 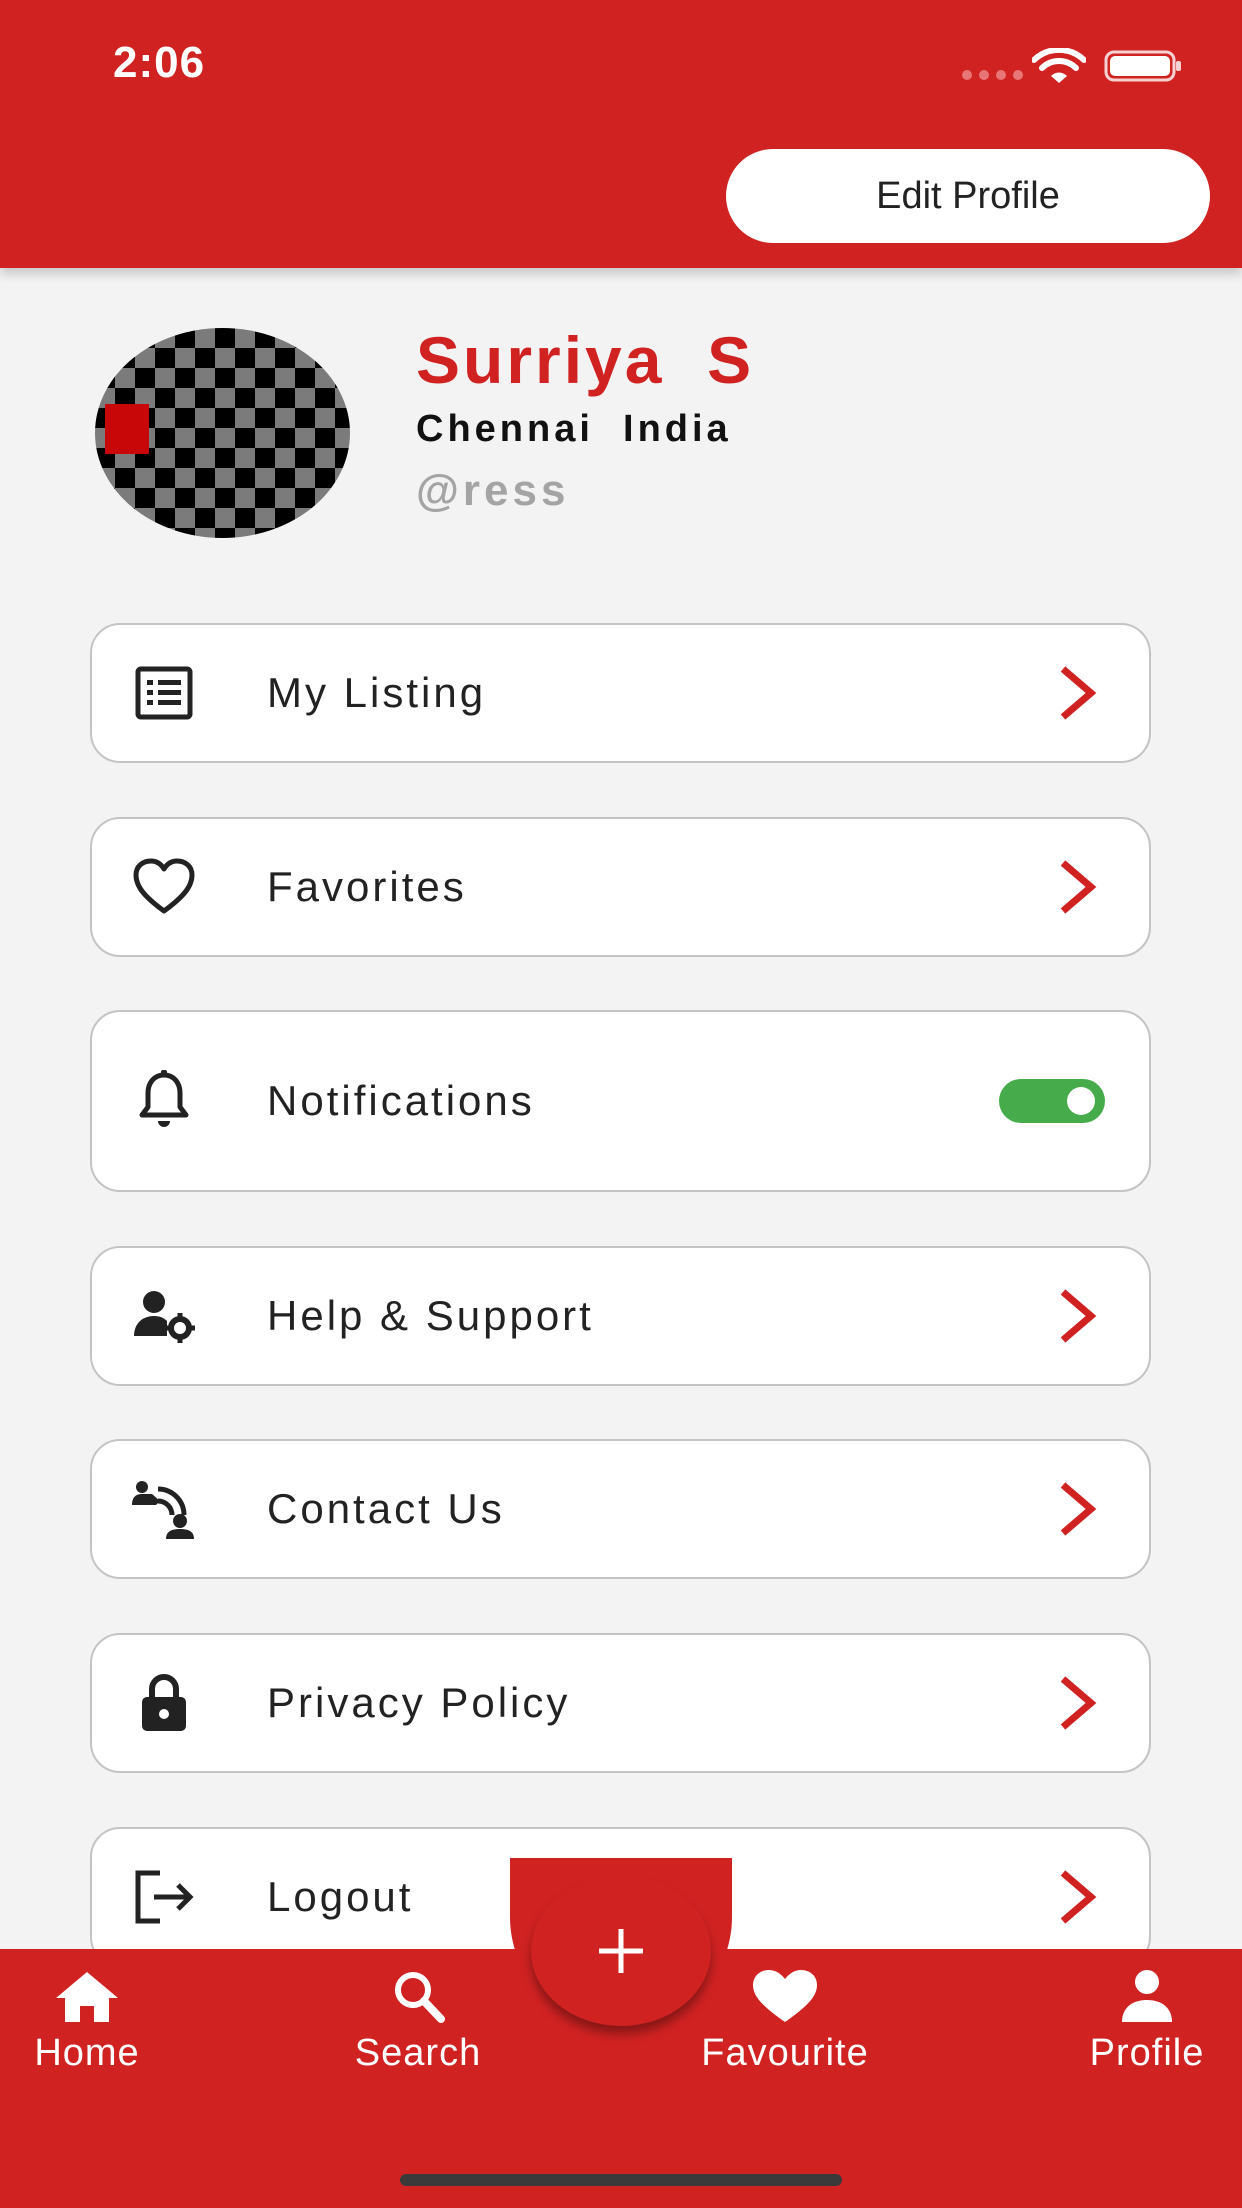 What do you see at coordinates (785, 1996) in the screenshot?
I see `heart-icon` at bounding box center [785, 1996].